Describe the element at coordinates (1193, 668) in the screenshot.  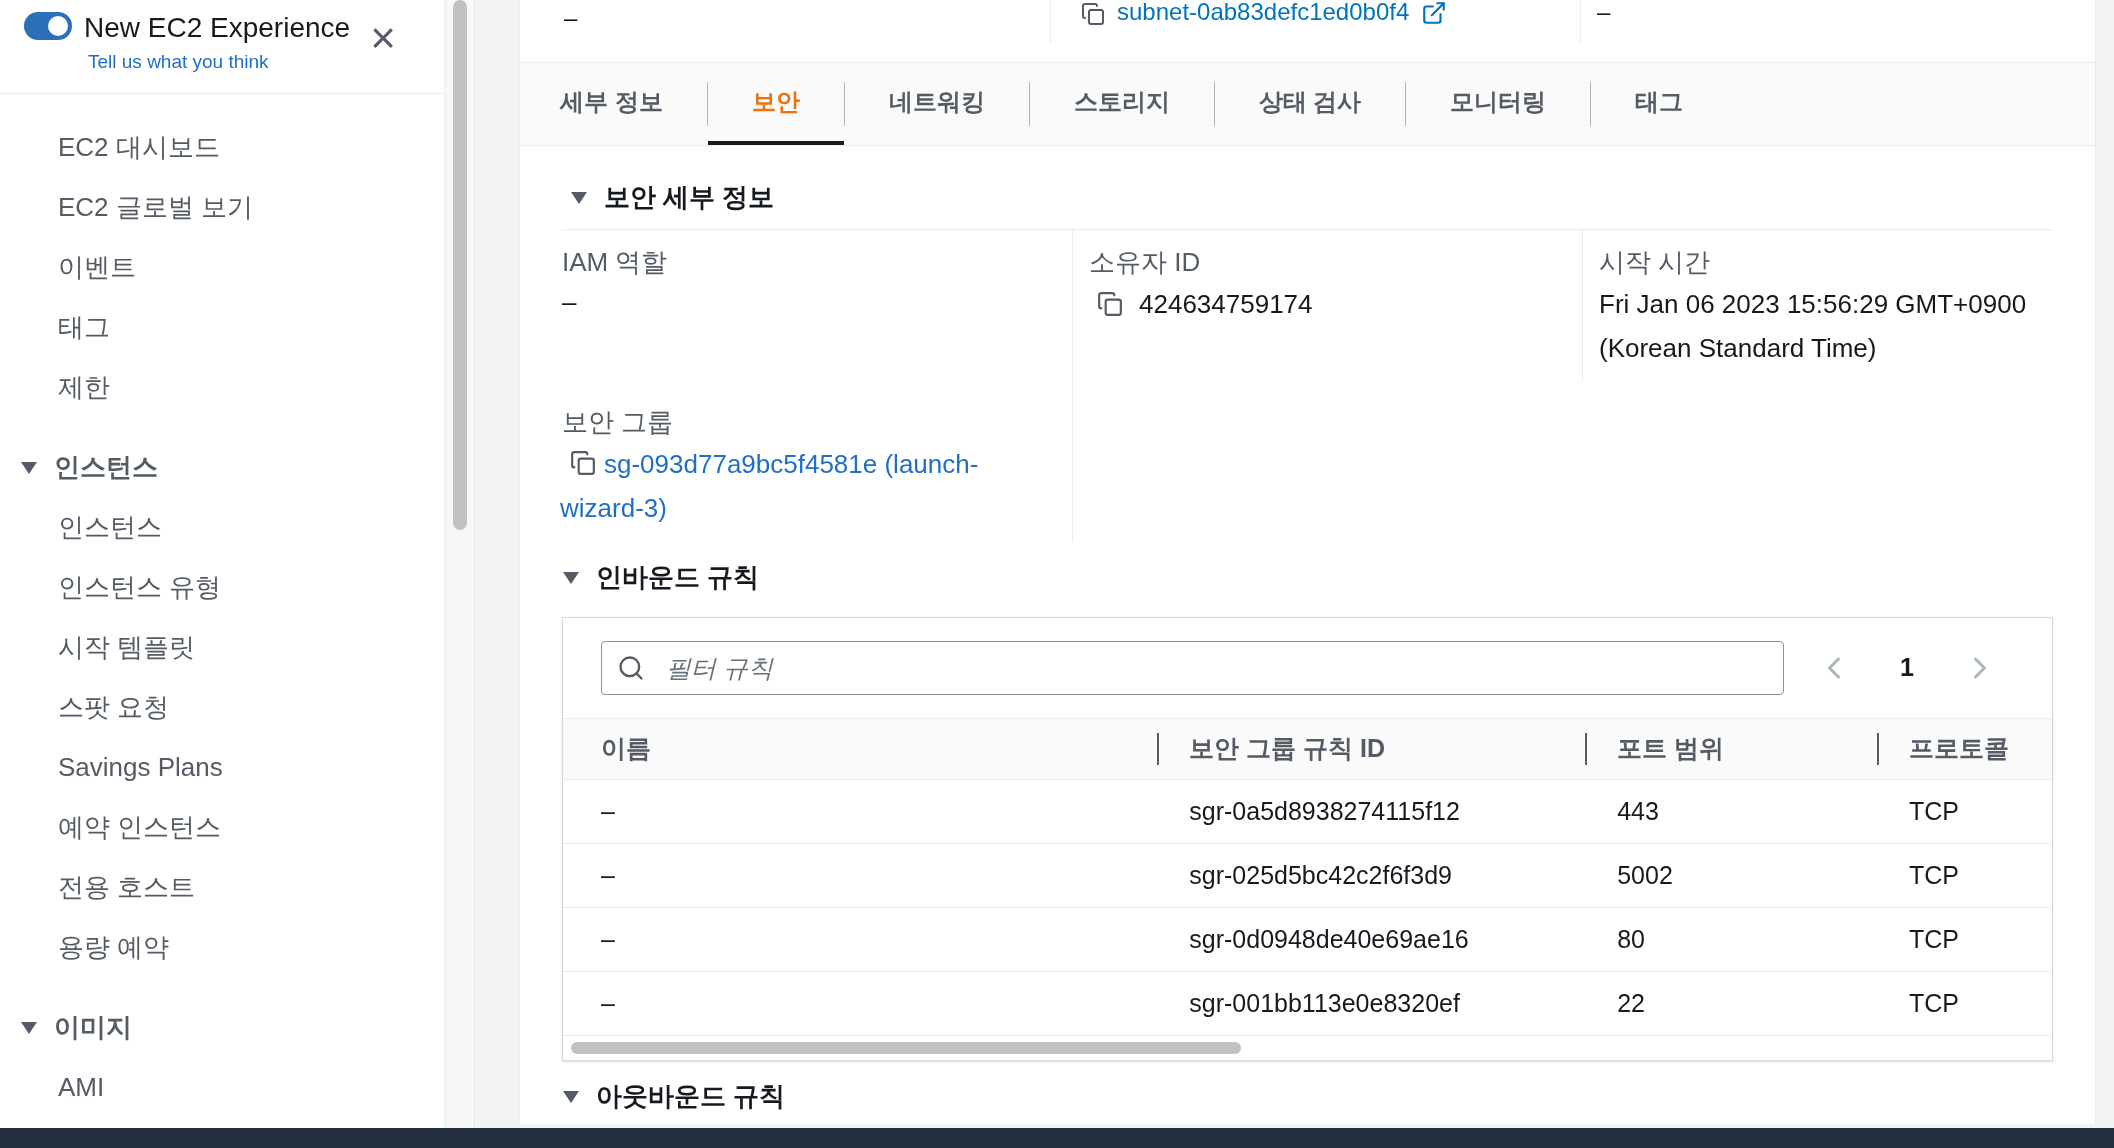
I see `filter-field: 필터 규칙` at that location.